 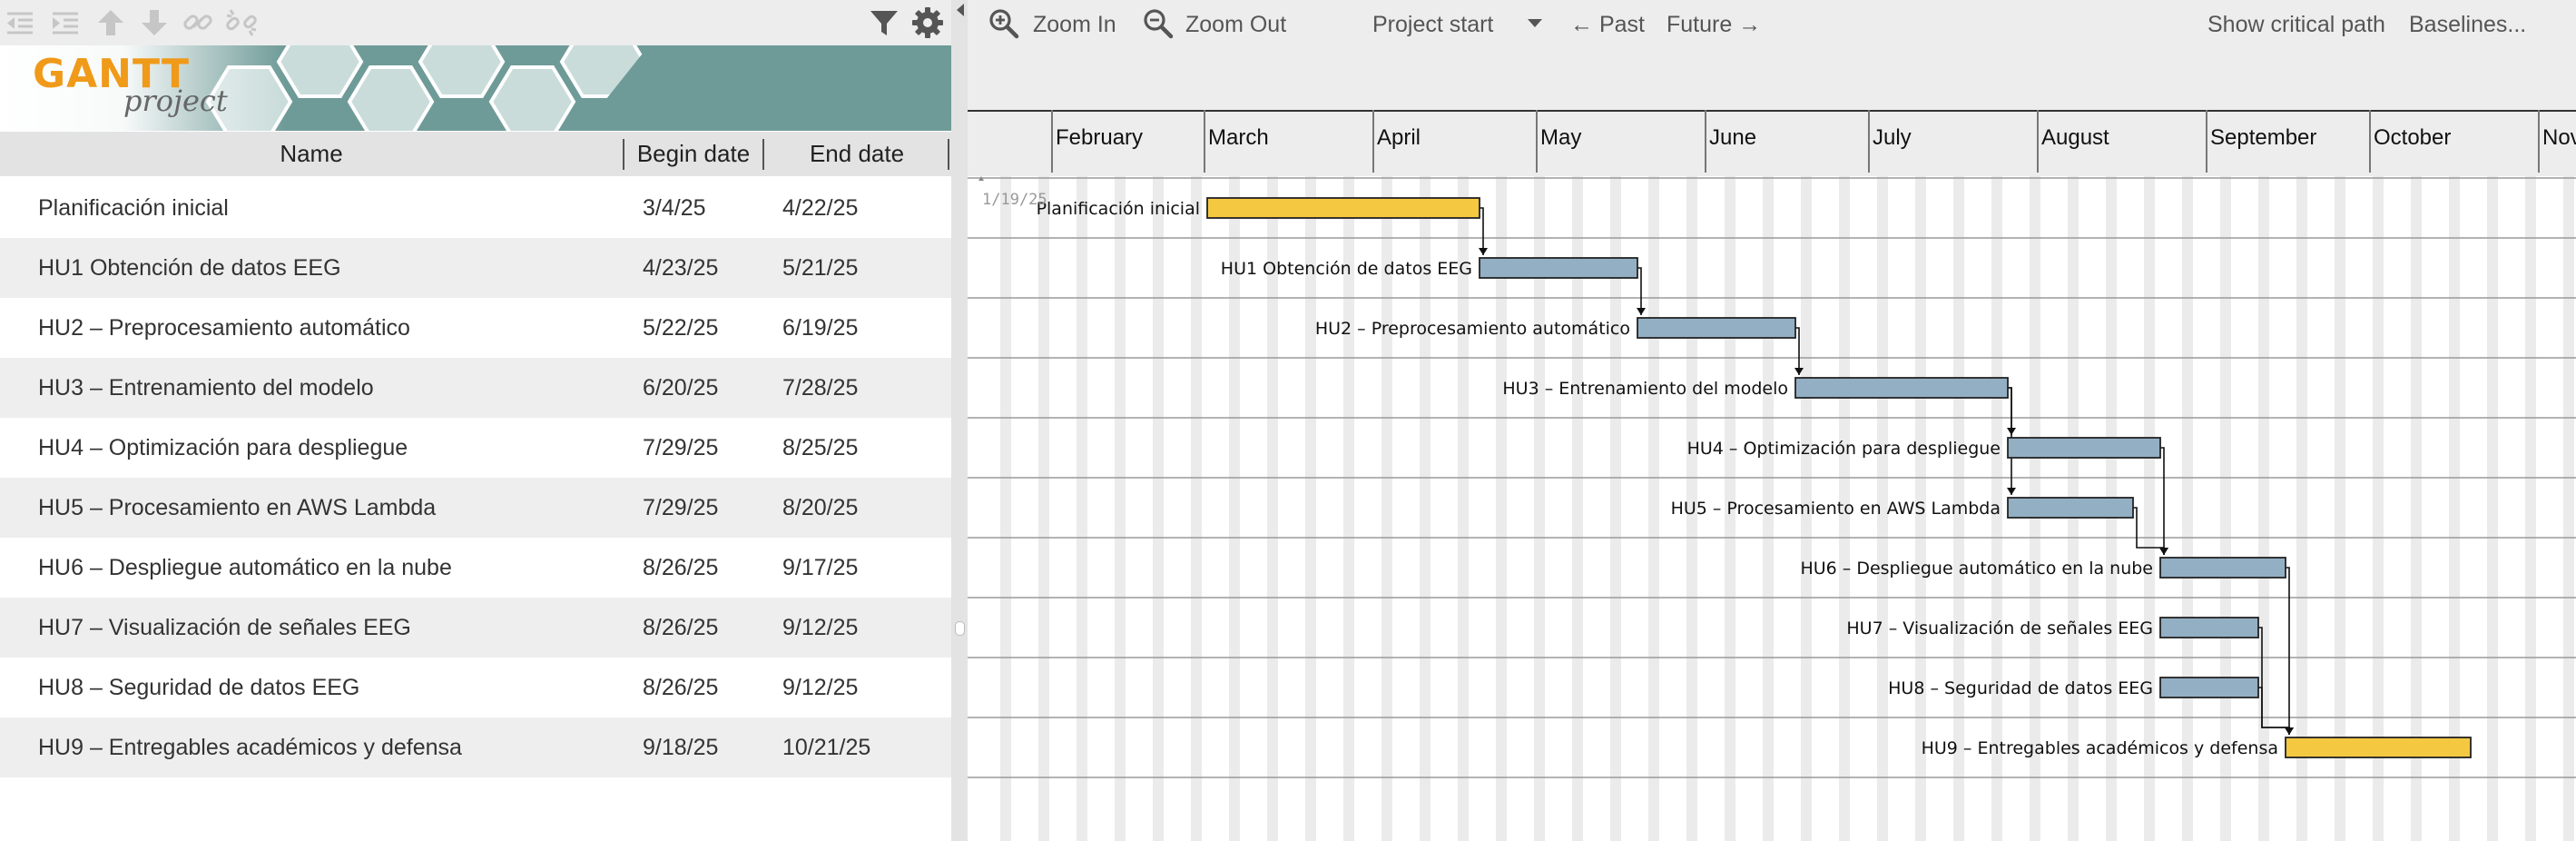 What do you see at coordinates (680, 268) in the screenshot?
I see `begin-date-cell: 4/23/25` at bounding box center [680, 268].